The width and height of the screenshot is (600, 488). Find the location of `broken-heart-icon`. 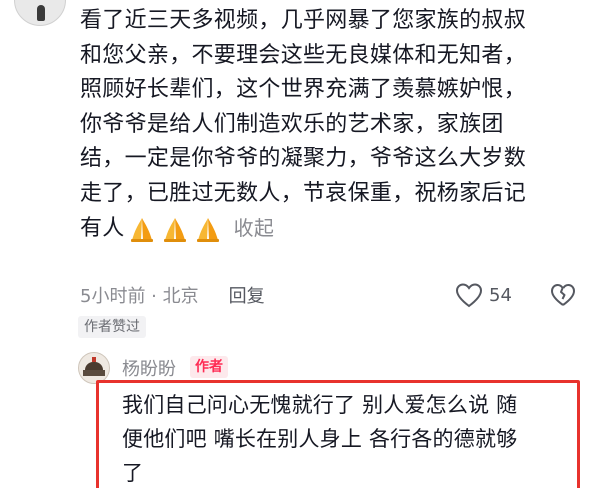

broken-heart-icon is located at coordinates (563, 294).